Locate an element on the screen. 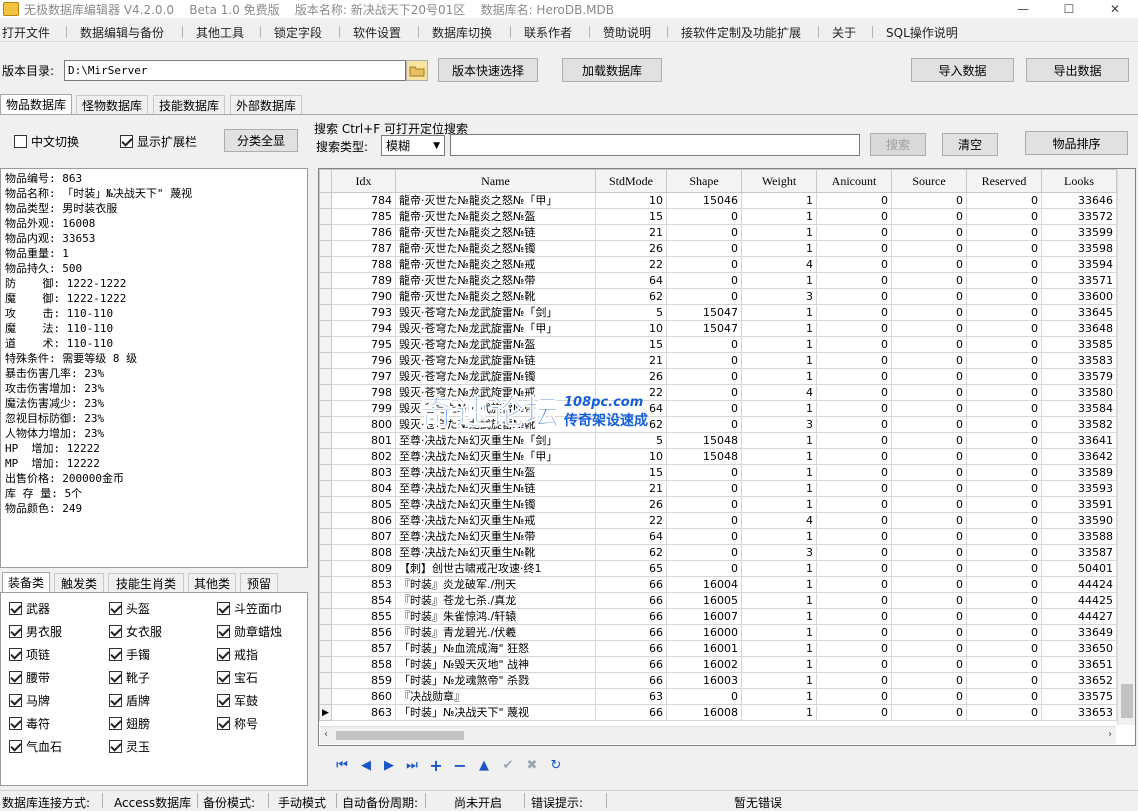  table-row: 793 毁灭·苍穹た№龙武旋雷№「剑」 5 15047 1 0 0 0 33645 is located at coordinates (718, 312).